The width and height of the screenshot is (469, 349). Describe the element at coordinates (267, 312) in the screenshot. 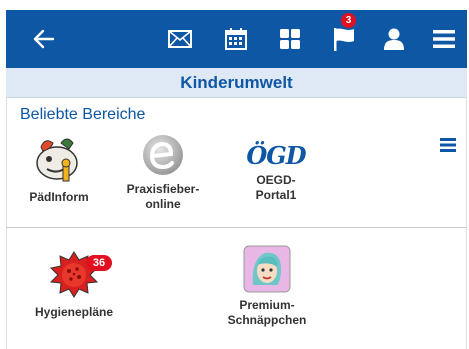

I see `tile-label: Premium- Schnäppchen` at that location.